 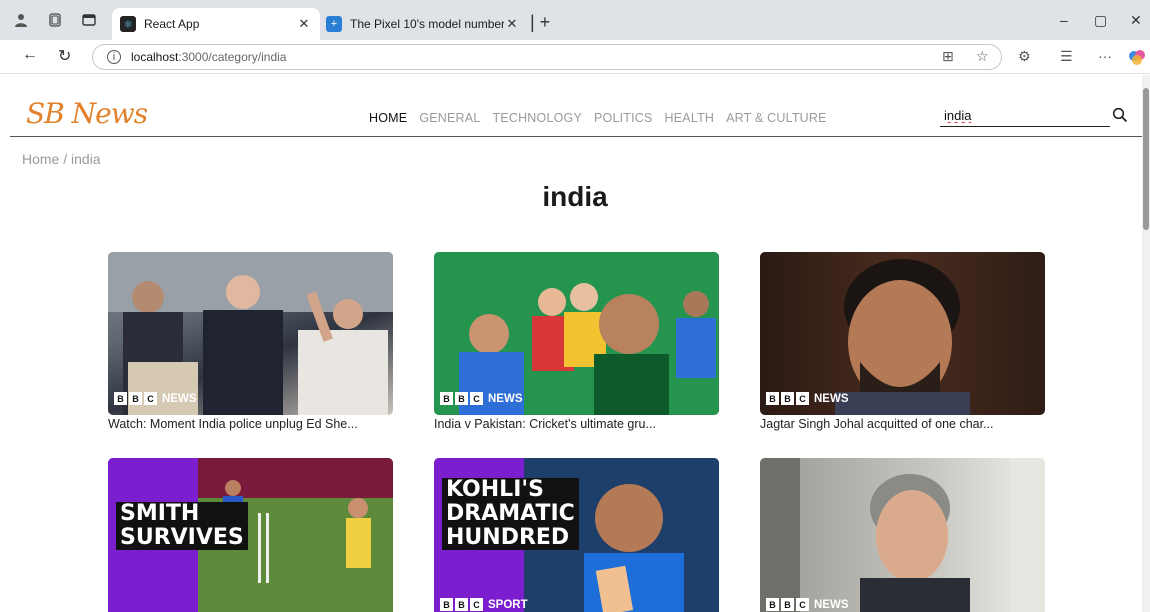 What do you see at coordinates (172, 24) in the screenshot?
I see `tab-title: React App` at bounding box center [172, 24].